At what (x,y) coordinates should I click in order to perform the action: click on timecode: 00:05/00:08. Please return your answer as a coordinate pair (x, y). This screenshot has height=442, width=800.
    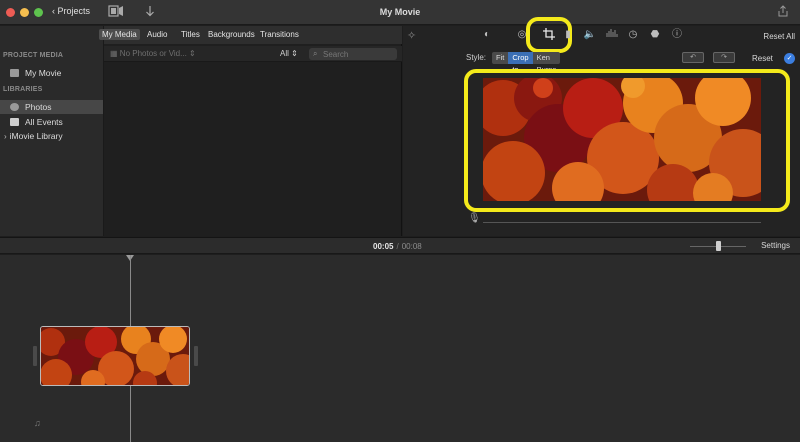
    Looking at the image, I should click on (397, 246).